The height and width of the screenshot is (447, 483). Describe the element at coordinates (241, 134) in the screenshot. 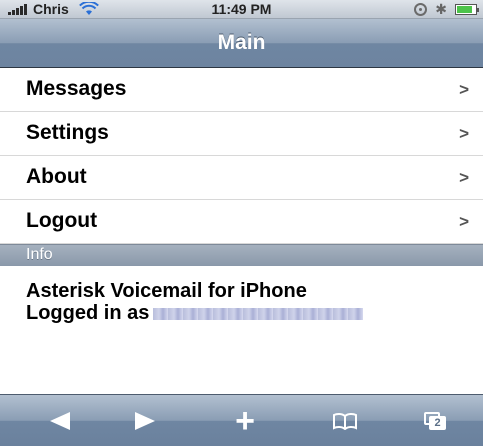

I see `menu-item-settings: Settings >` at that location.